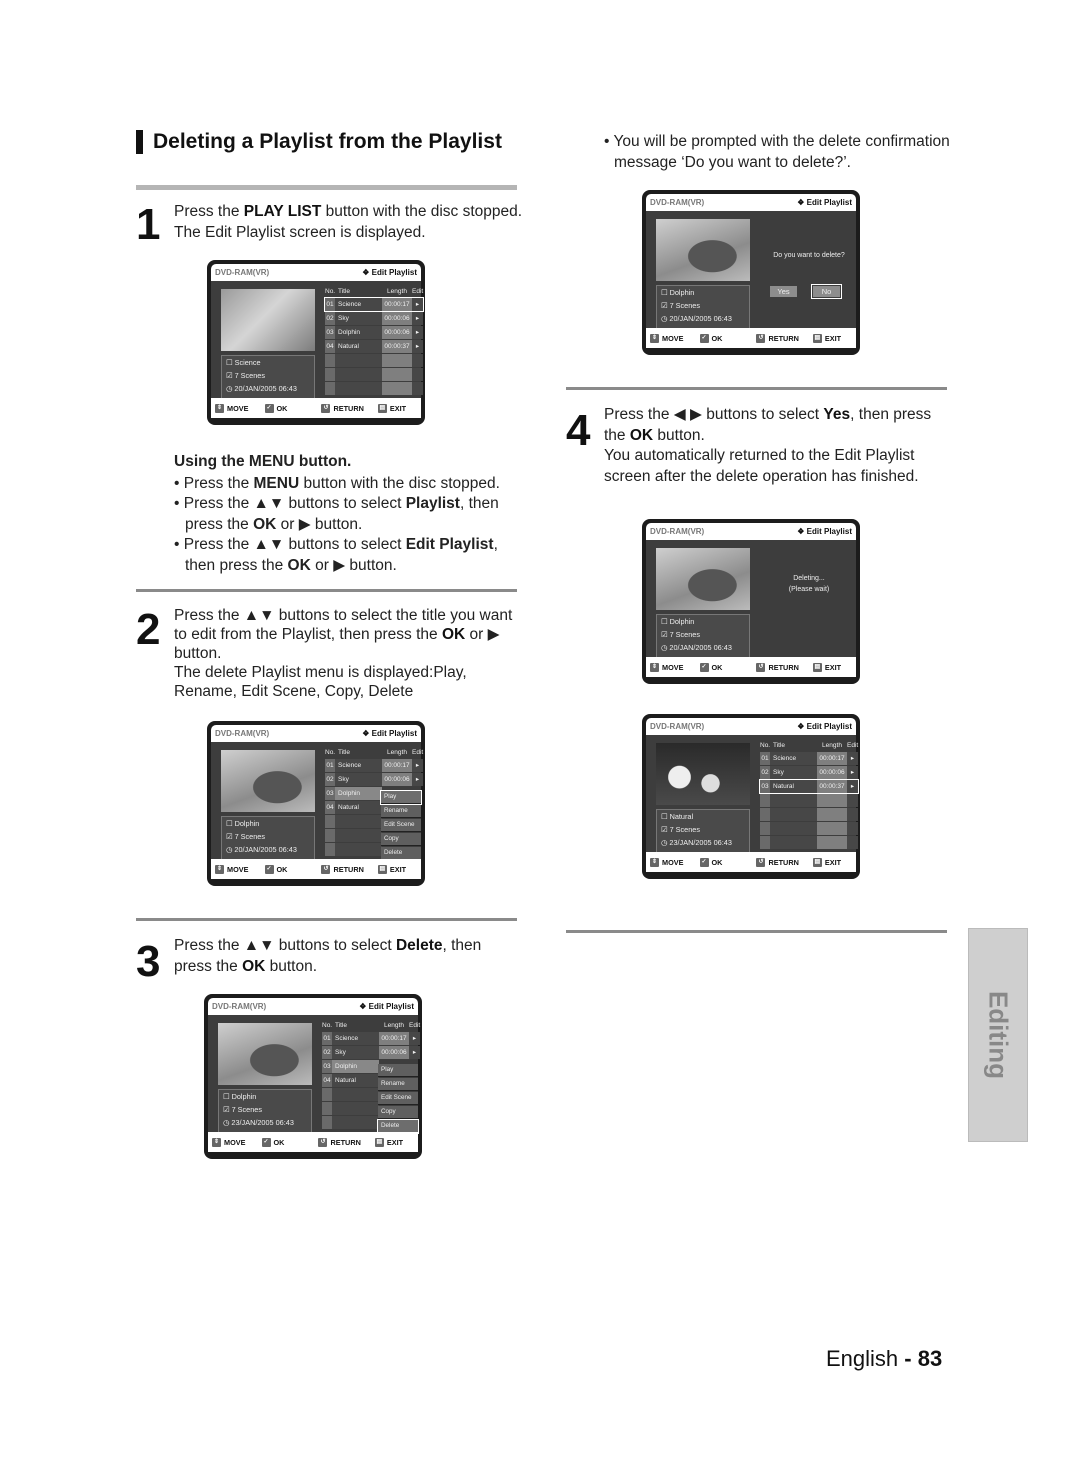  What do you see at coordinates (756, 931) in the screenshot?
I see `column-end-divider` at bounding box center [756, 931].